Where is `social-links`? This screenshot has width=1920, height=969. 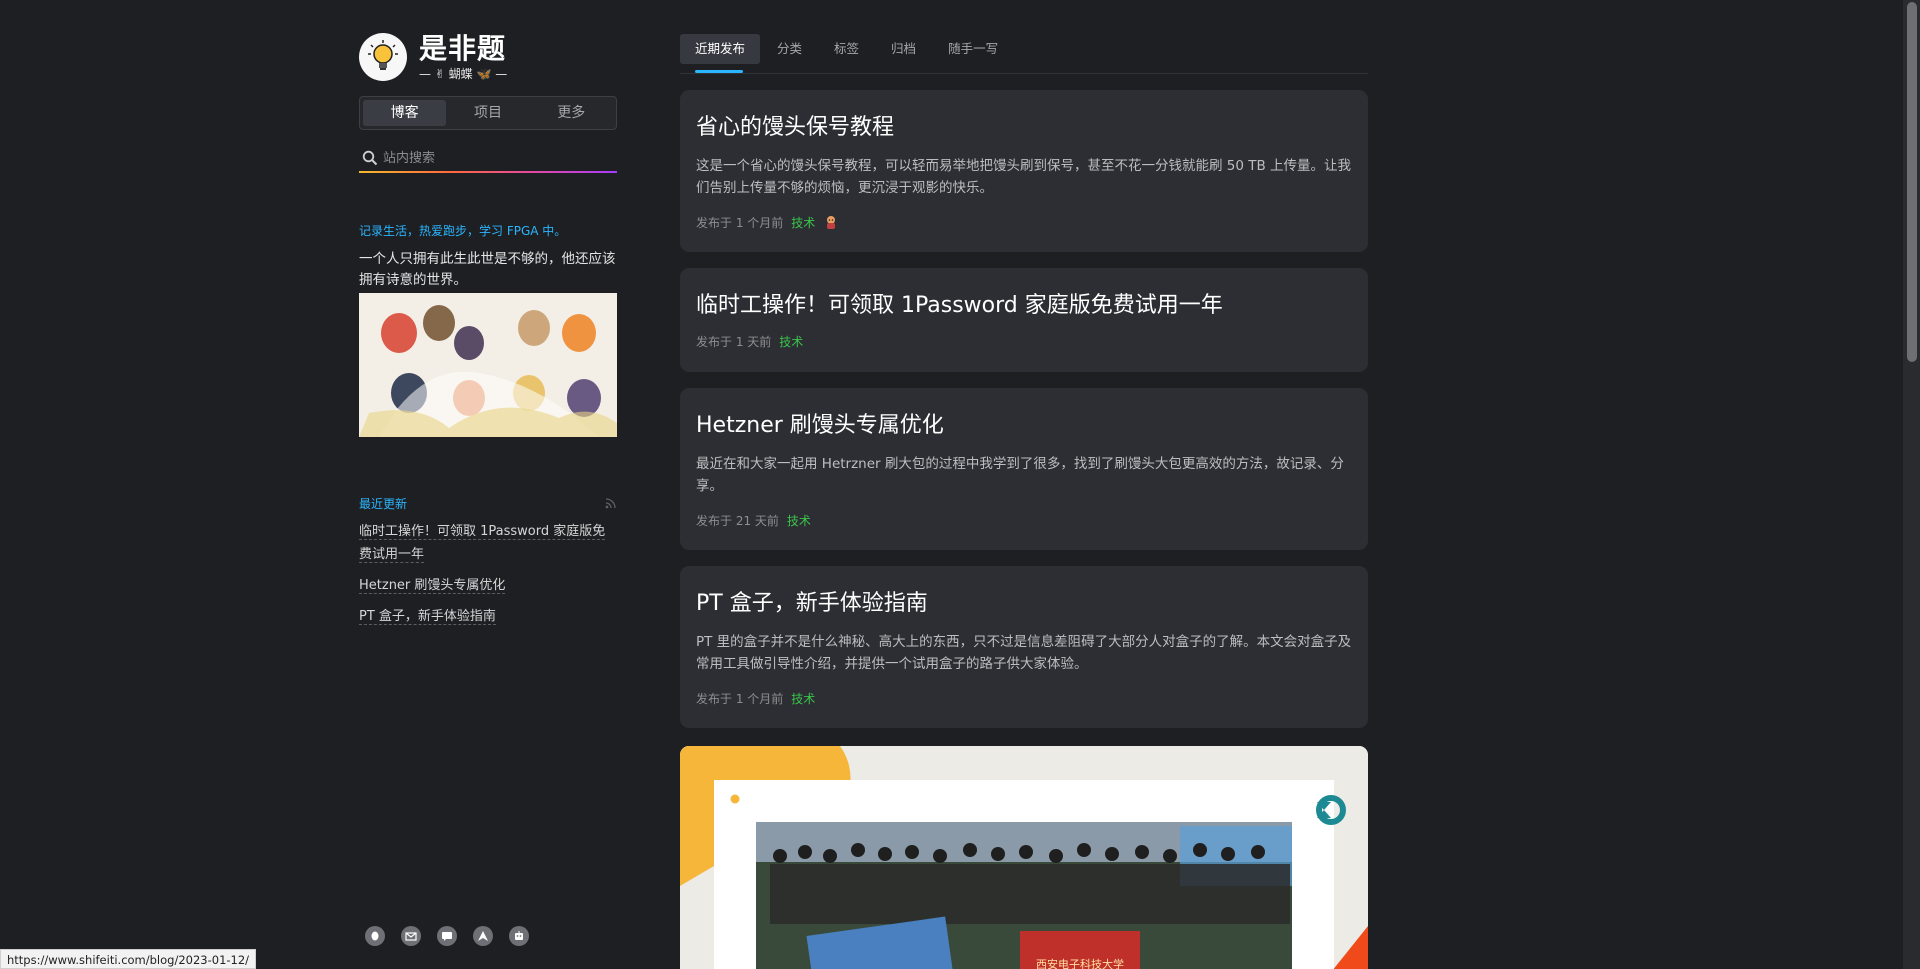 social-links is located at coordinates (447, 936).